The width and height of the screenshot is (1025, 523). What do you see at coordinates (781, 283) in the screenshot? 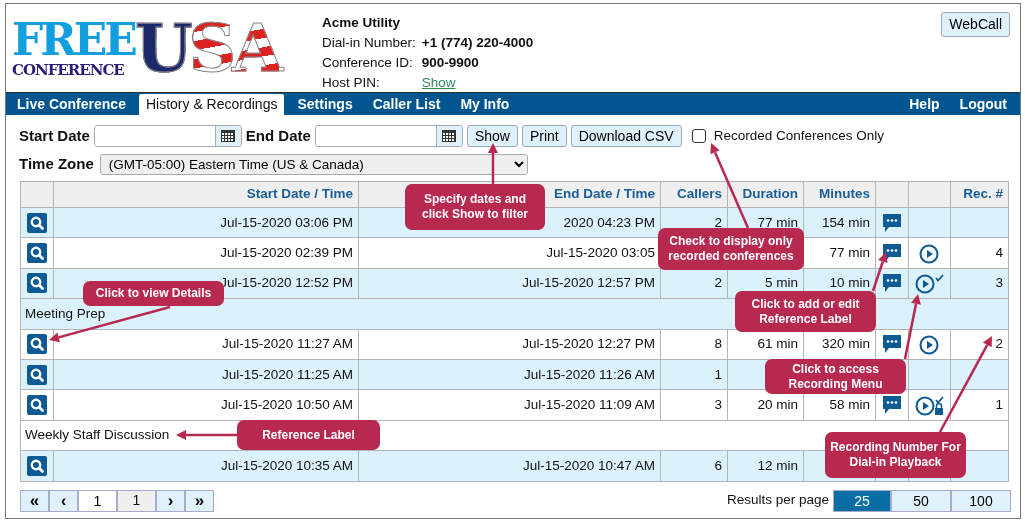
I see `table-cell: 5 min` at bounding box center [781, 283].